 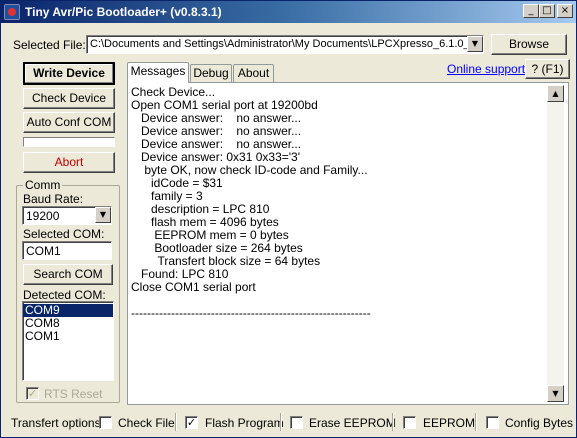 What do you see at coordinates (64, 295) in the screenshot?
I see `detected-com-label: Detected COM:` at bounding box center [64, 295].